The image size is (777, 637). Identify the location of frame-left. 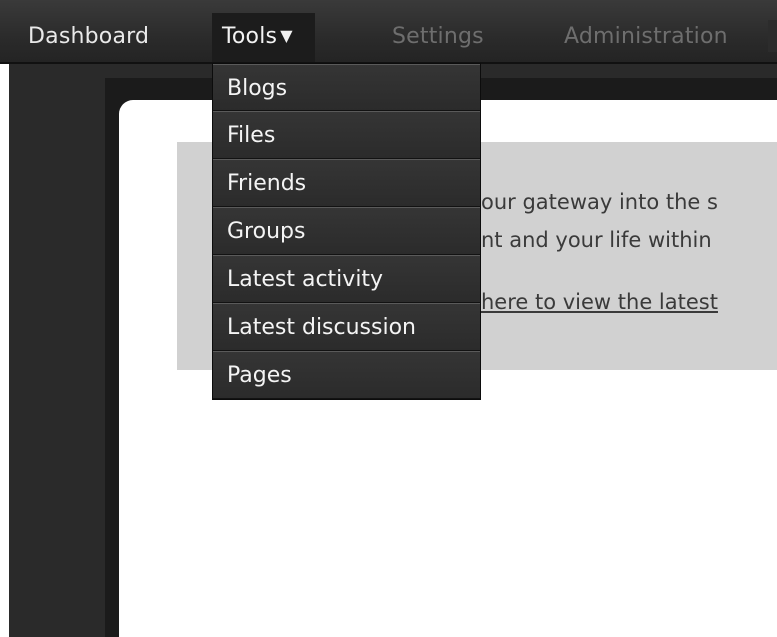
(57, 349).